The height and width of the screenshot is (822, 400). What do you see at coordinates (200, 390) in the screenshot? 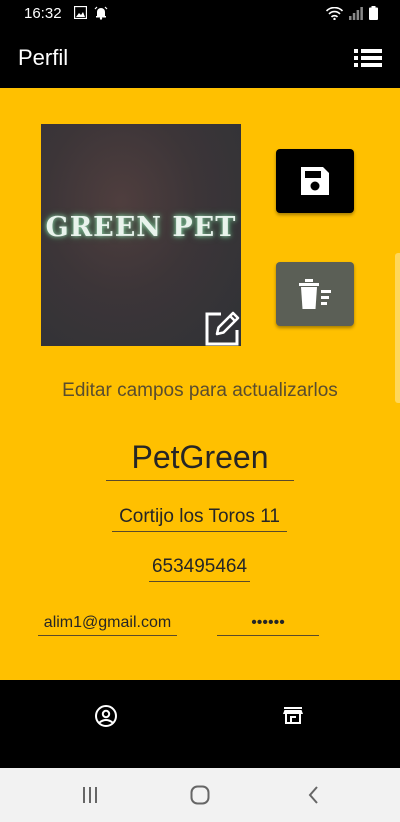
I see `edit-hint: Editar campos para actualizarlos` at bounding box center [200, 390].